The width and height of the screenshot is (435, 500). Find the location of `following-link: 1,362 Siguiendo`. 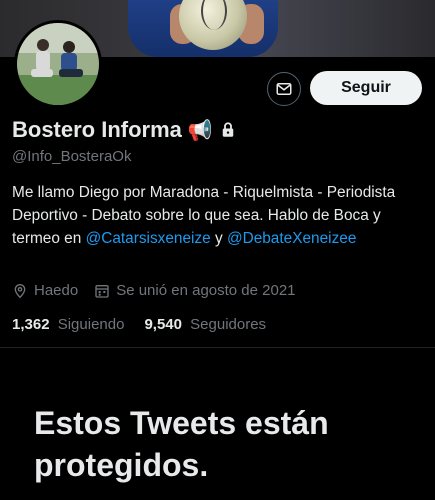

following-link: 1,362 Siguiendo is located at coordinates (68, 324).